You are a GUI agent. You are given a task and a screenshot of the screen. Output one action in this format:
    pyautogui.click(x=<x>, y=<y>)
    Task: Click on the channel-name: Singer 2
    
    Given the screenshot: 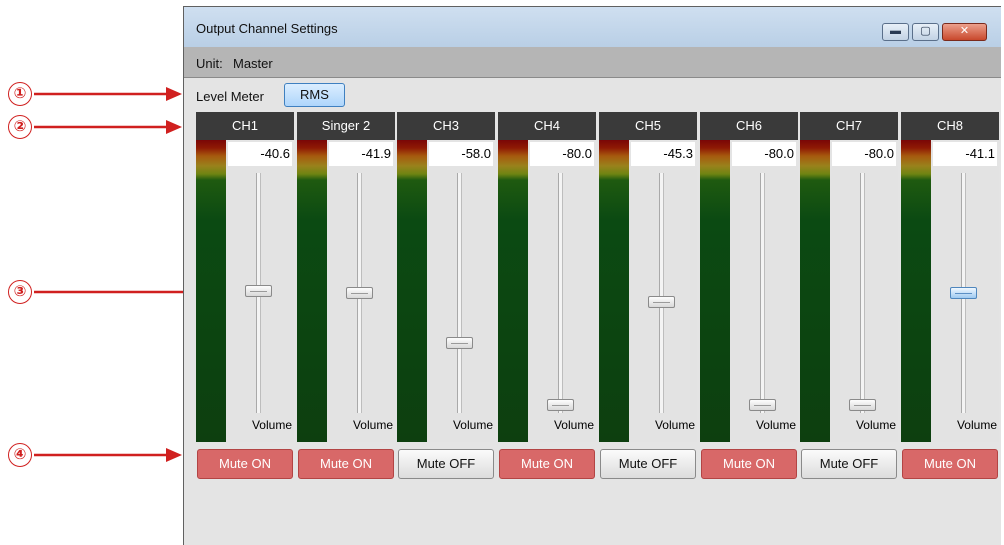 What is the action you would take?
    pyautogui.click(x=346, y=126)
    